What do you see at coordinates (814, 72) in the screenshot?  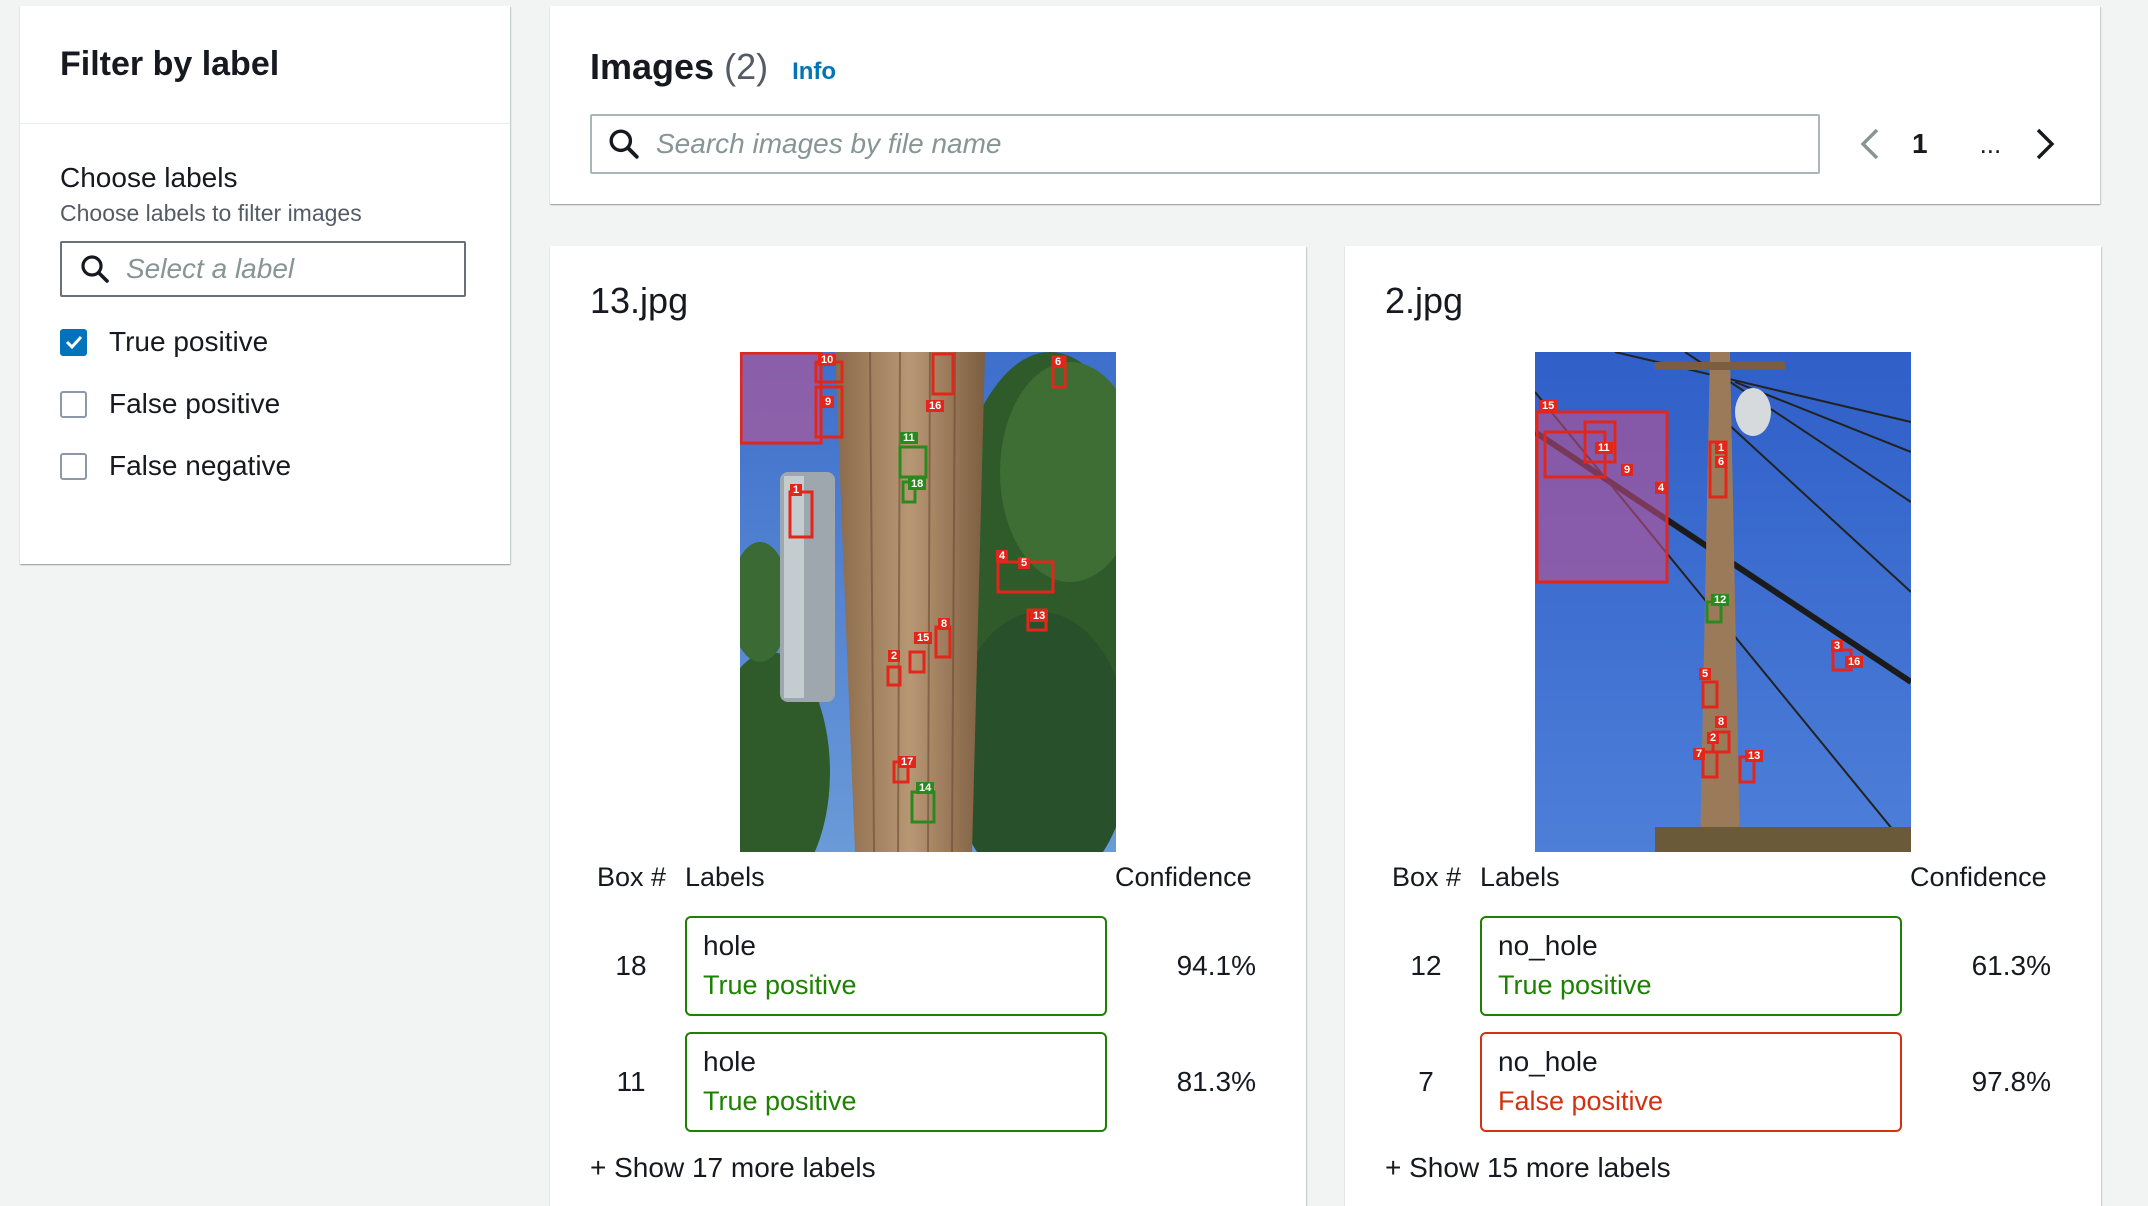 I see `info-link: Info` at bounding box center [814, 72].